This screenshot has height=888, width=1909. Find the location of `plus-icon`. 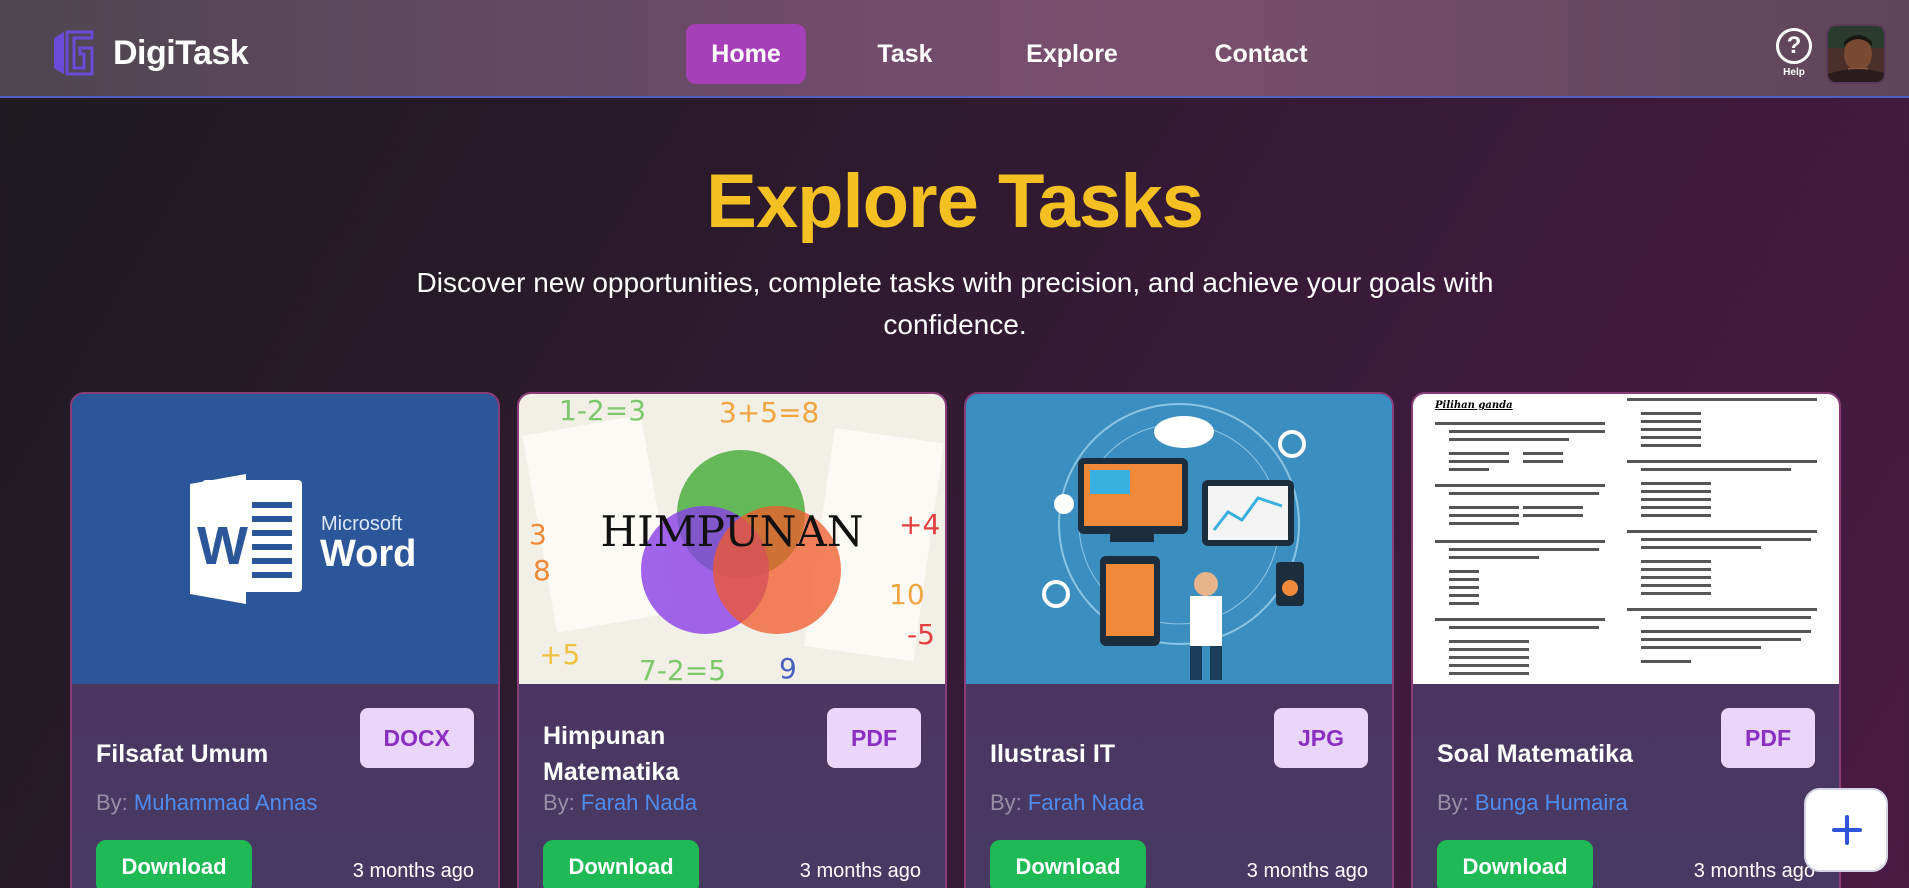

plus-icon is located at coordinates (1847, 830).